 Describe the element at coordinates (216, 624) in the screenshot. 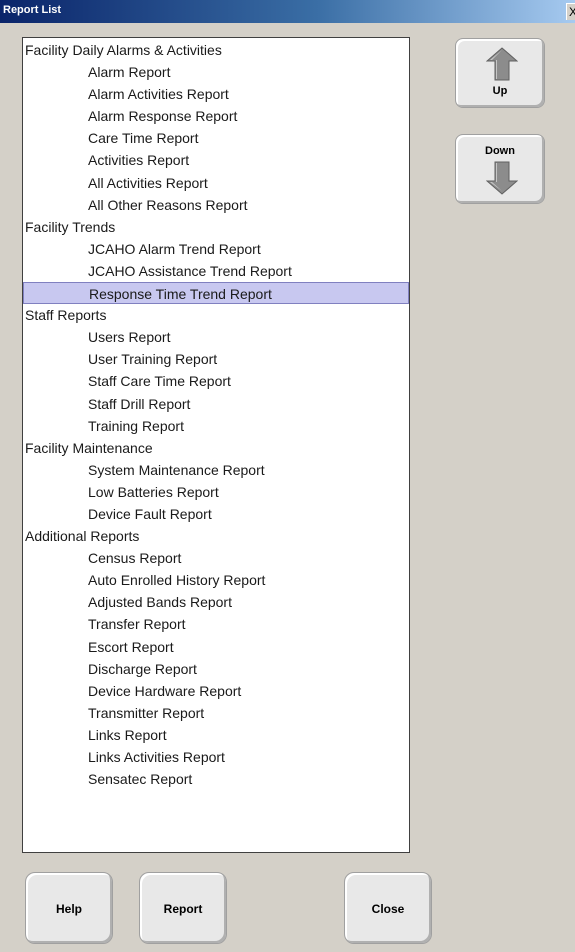

I see `list-item: Transfer Report` at that location.